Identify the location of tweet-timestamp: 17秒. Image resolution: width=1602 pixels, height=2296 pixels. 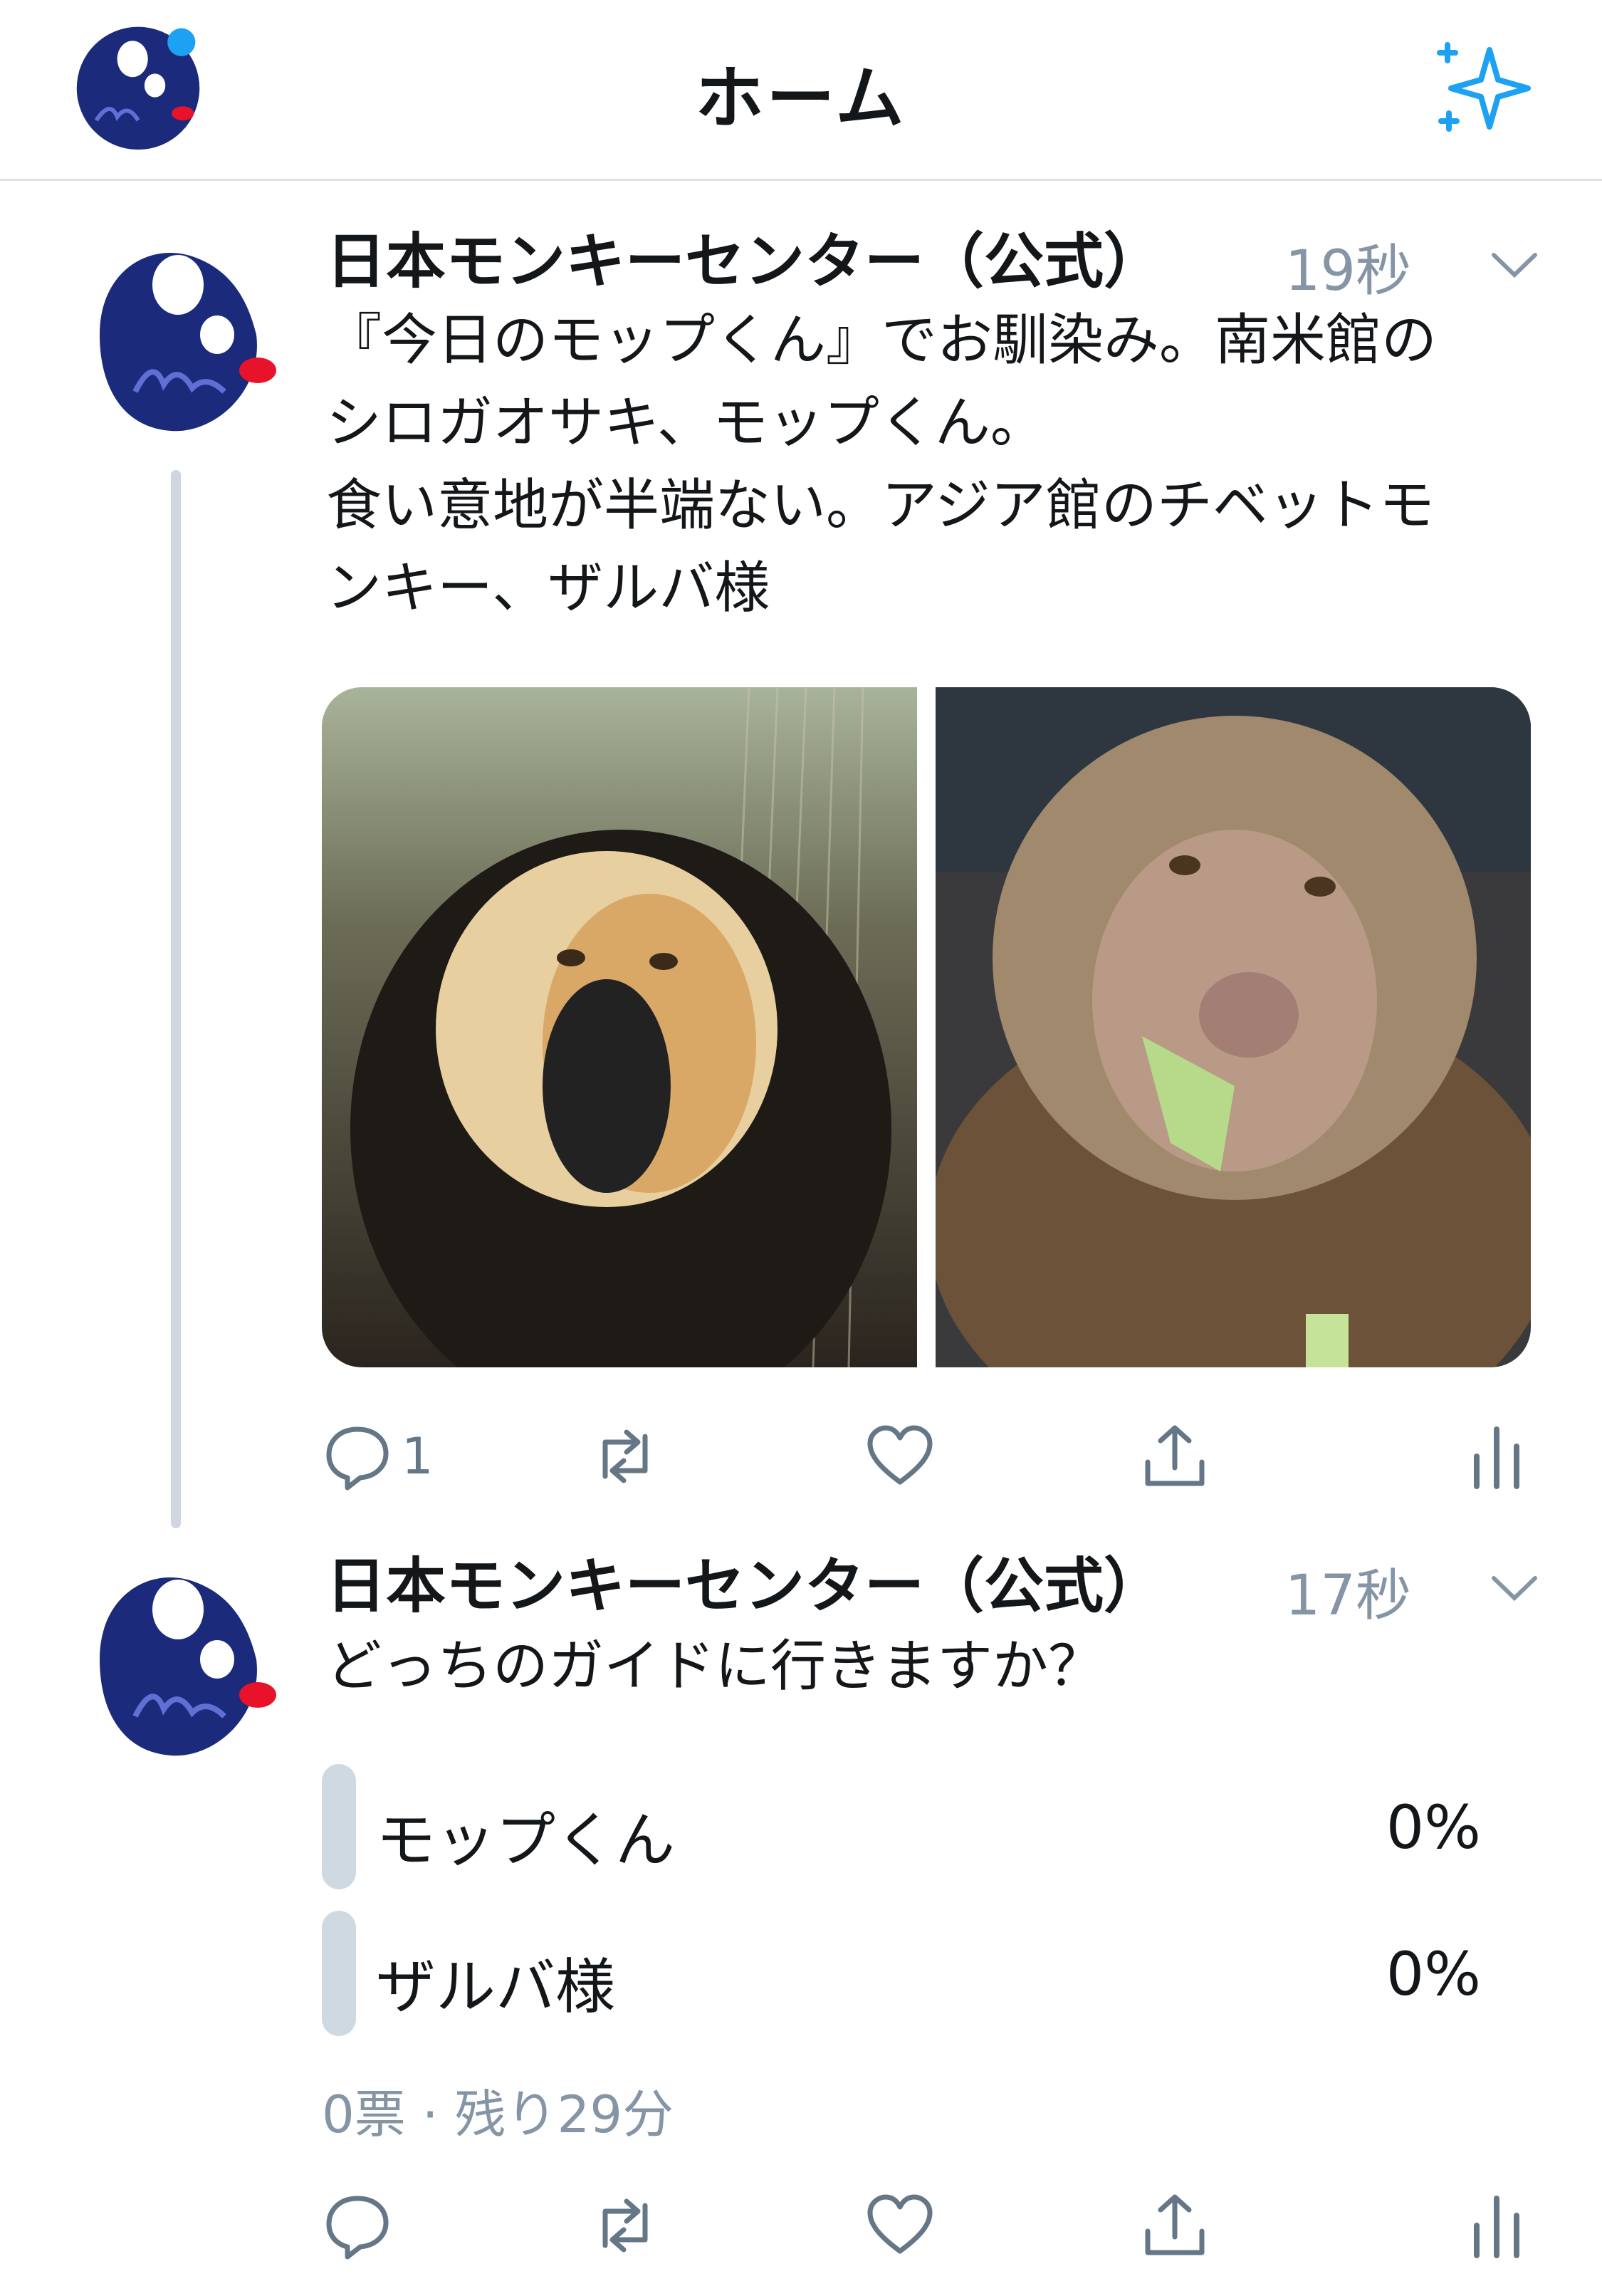
(1347, 1596).